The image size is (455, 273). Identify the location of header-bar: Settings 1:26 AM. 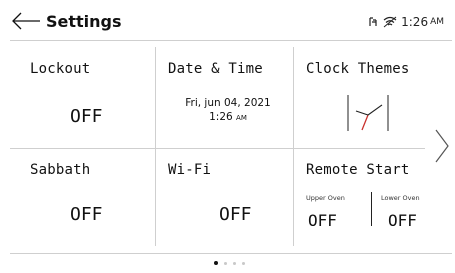
(231, 23).